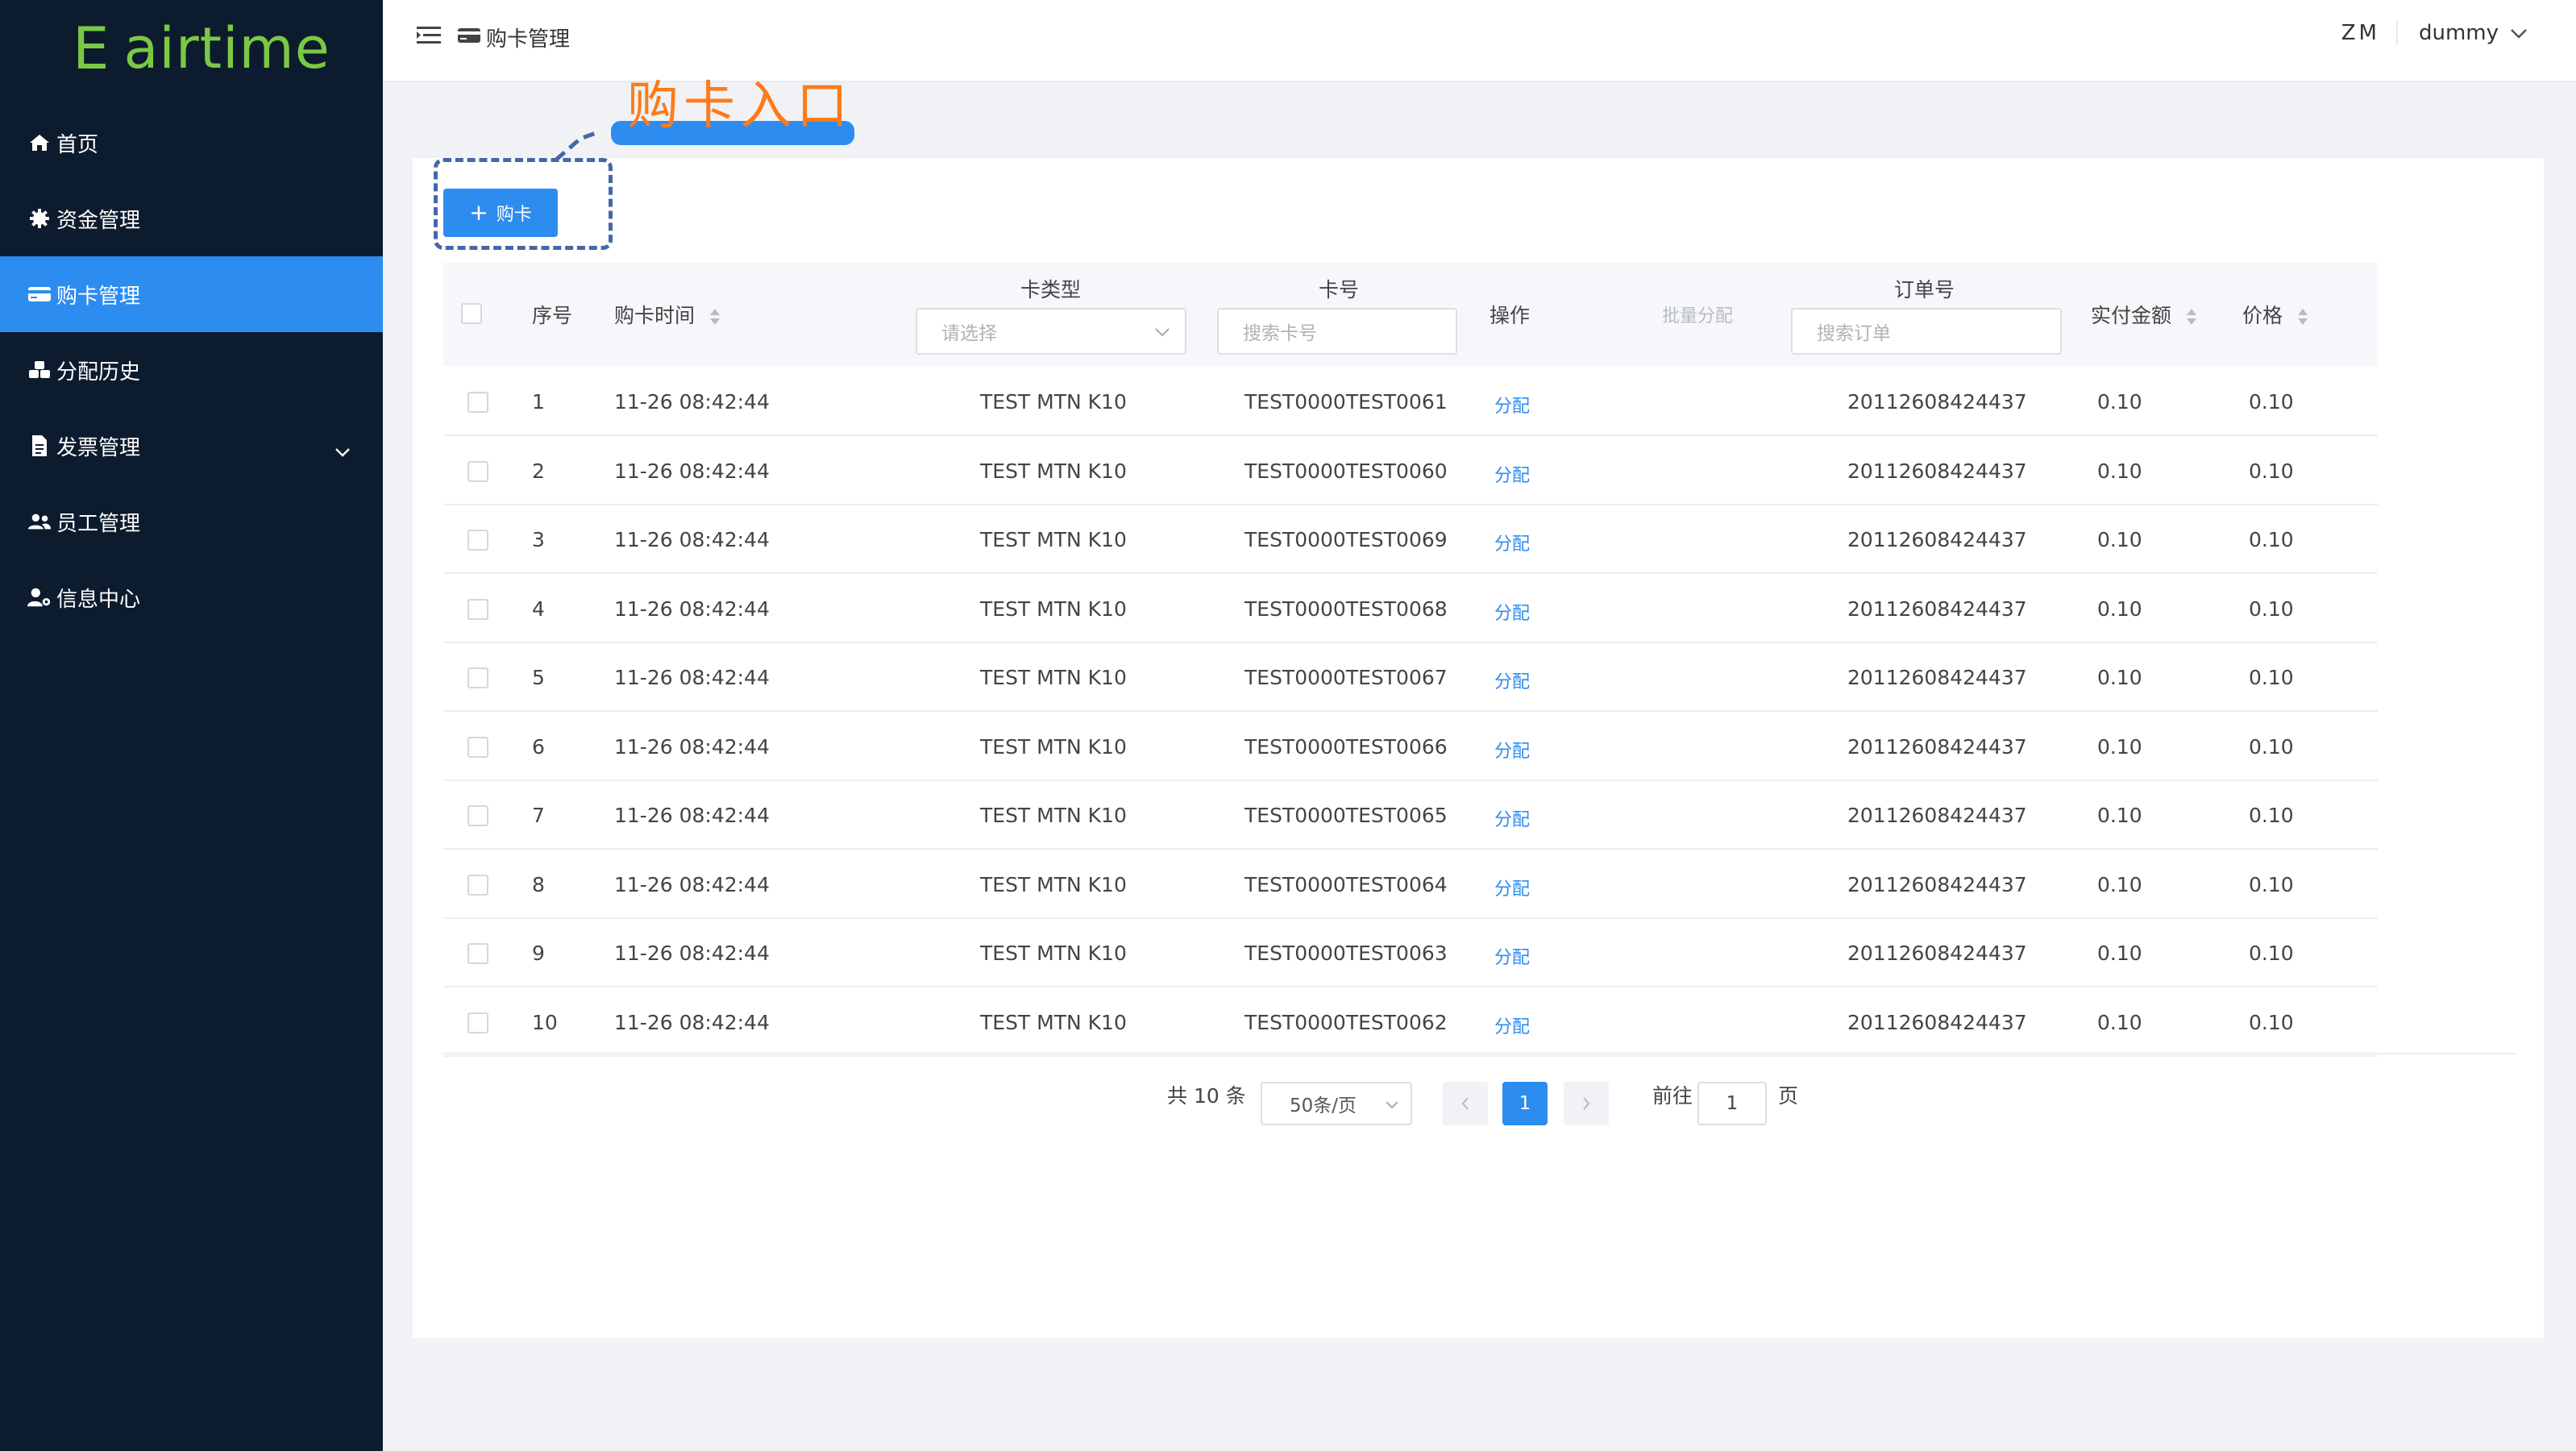  What do you see at coordinates (39, 446) in the screenshot?
I see `document-icon` at bounding box center [39, 446].